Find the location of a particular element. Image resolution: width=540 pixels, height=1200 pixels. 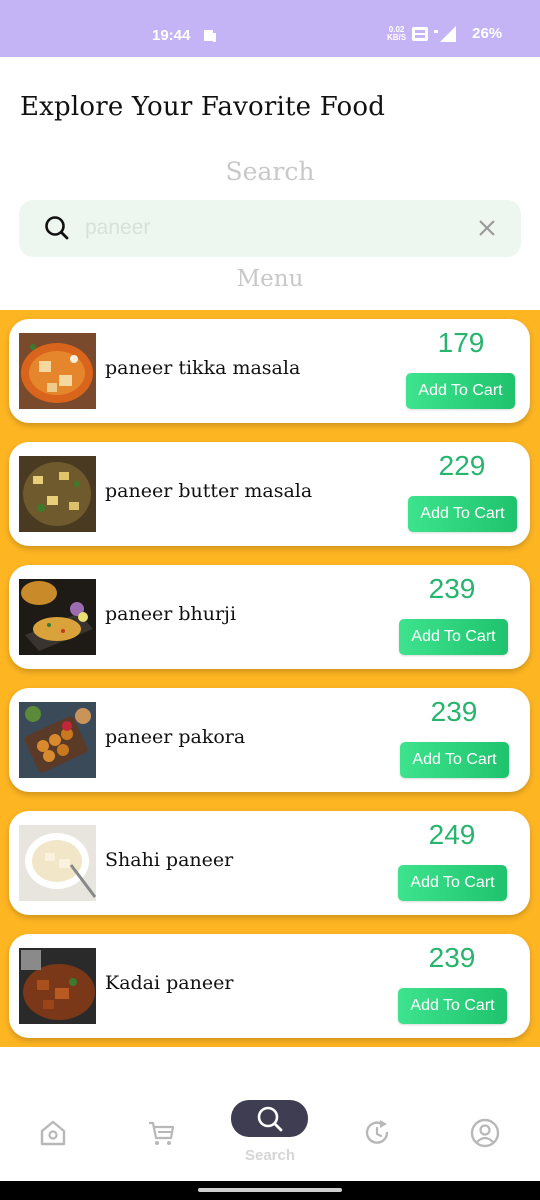

volte-icon is located at coordinates (420, 33).